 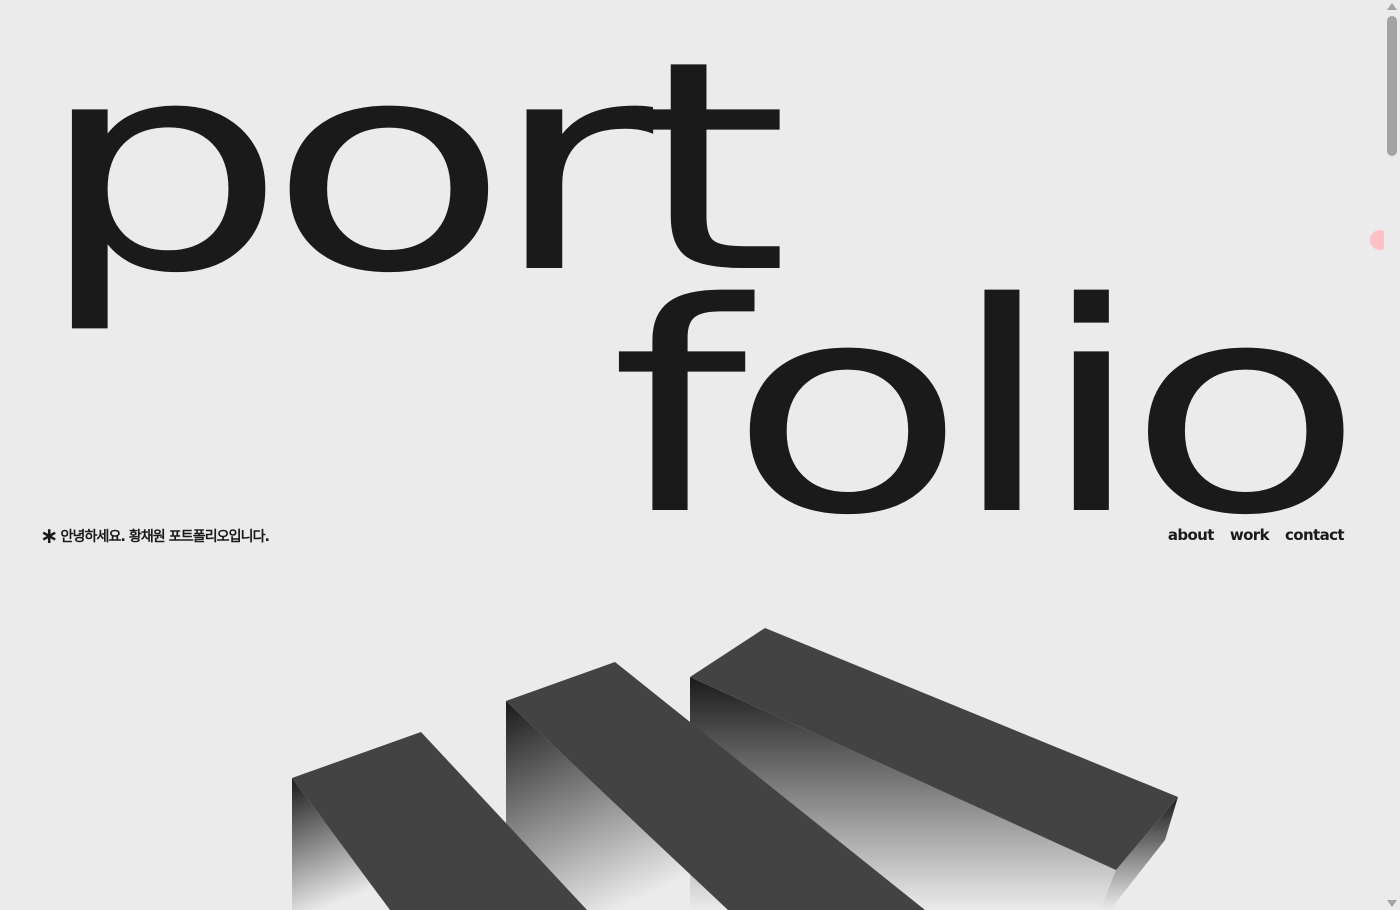 What do you see at coordinates (165, 537) in the screenshot?
I see `intro-text: 안녕하세요. 황채원 포트폴리오입니다.` at bounding box center [165, 537].